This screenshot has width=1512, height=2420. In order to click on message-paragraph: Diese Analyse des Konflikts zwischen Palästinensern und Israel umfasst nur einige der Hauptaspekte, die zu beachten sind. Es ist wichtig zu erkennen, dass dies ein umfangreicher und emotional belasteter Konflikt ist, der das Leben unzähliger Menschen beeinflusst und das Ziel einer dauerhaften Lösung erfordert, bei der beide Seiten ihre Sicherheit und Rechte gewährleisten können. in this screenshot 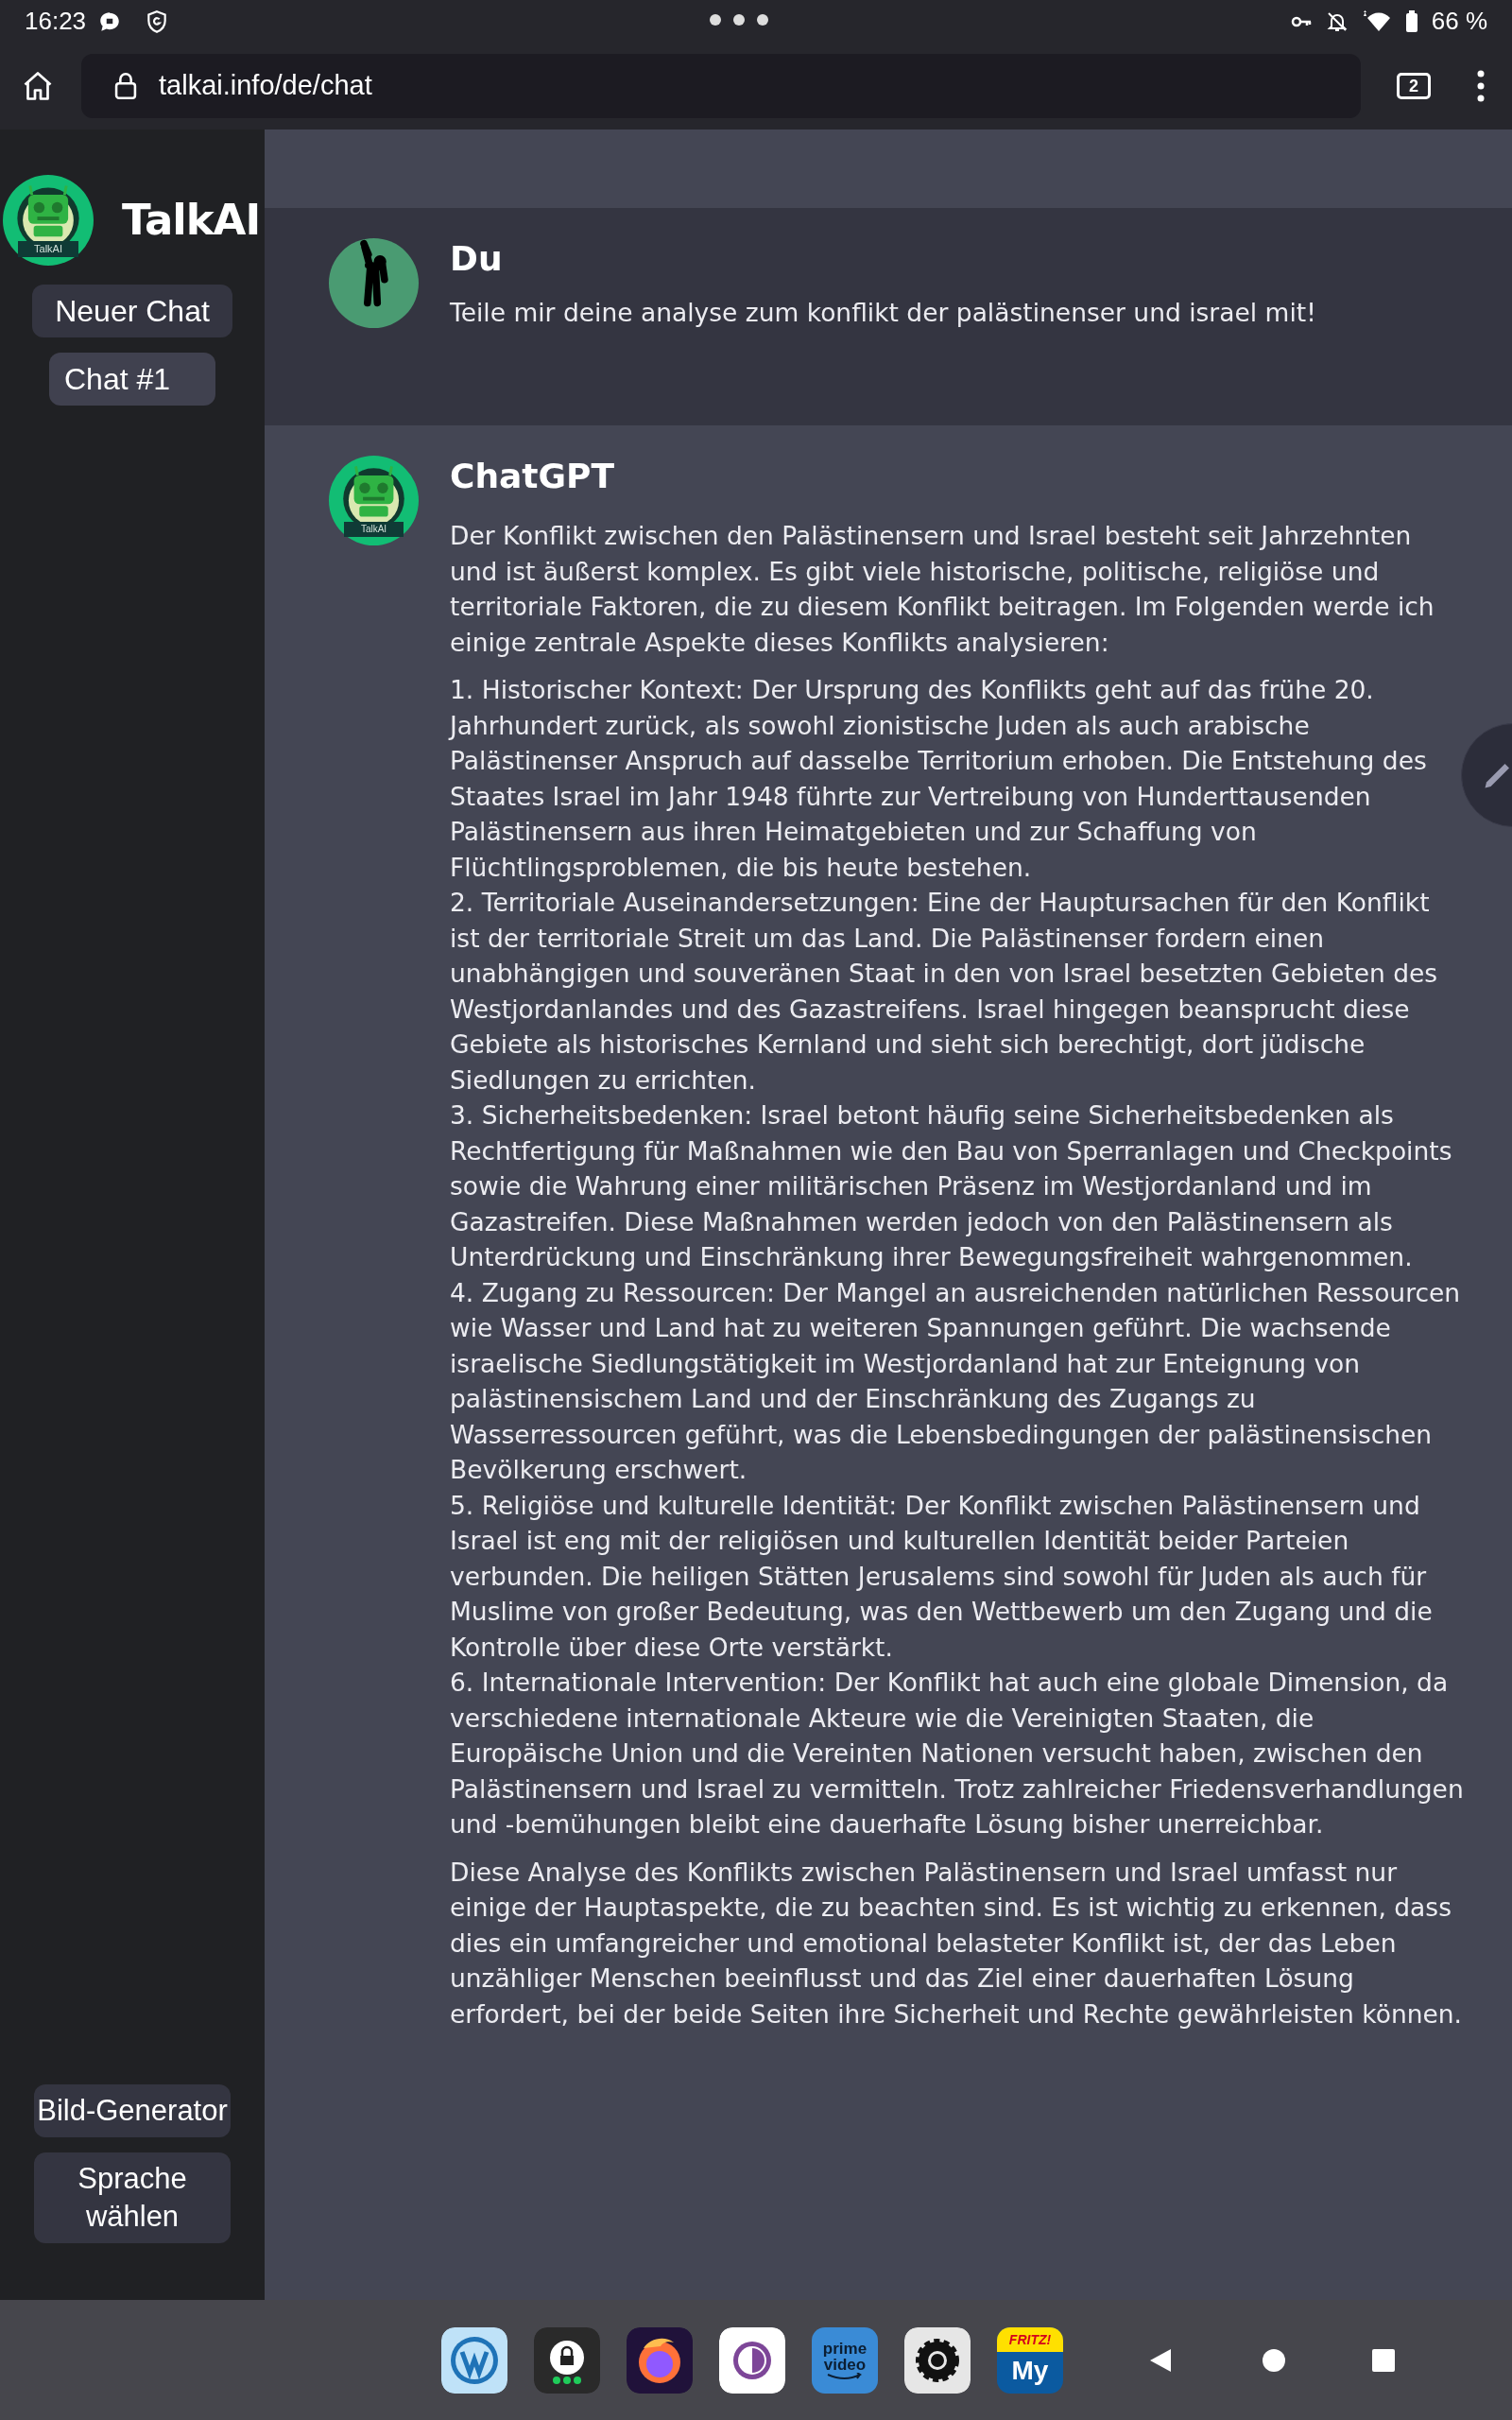, I will do `click(957, 1943)`.